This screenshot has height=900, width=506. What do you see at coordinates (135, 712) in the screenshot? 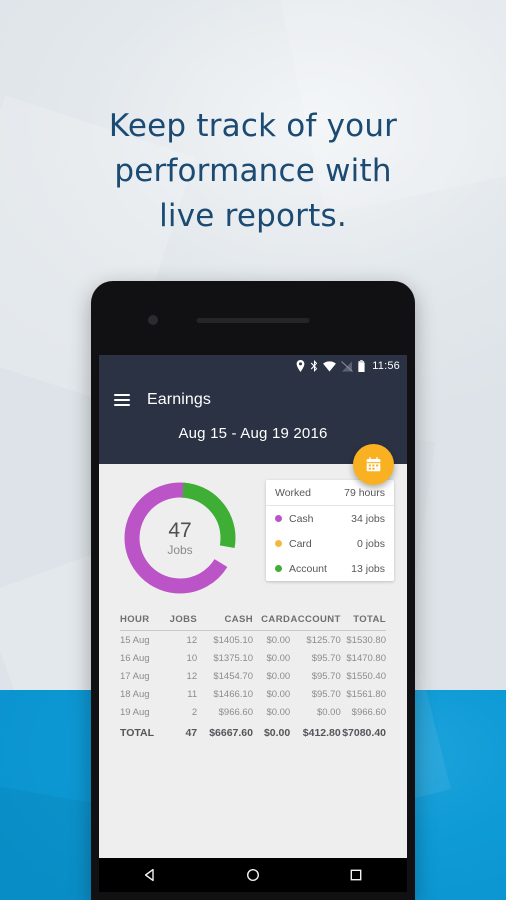
I see `cell-hour: 19 Aug` at bounding box center [135, 712].